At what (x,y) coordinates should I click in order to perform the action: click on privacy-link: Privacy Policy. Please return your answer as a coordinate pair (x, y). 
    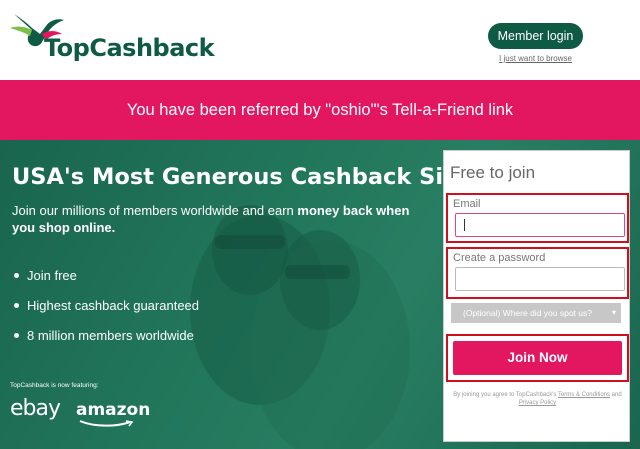
    Looking at the image, I should click on (537, 403).